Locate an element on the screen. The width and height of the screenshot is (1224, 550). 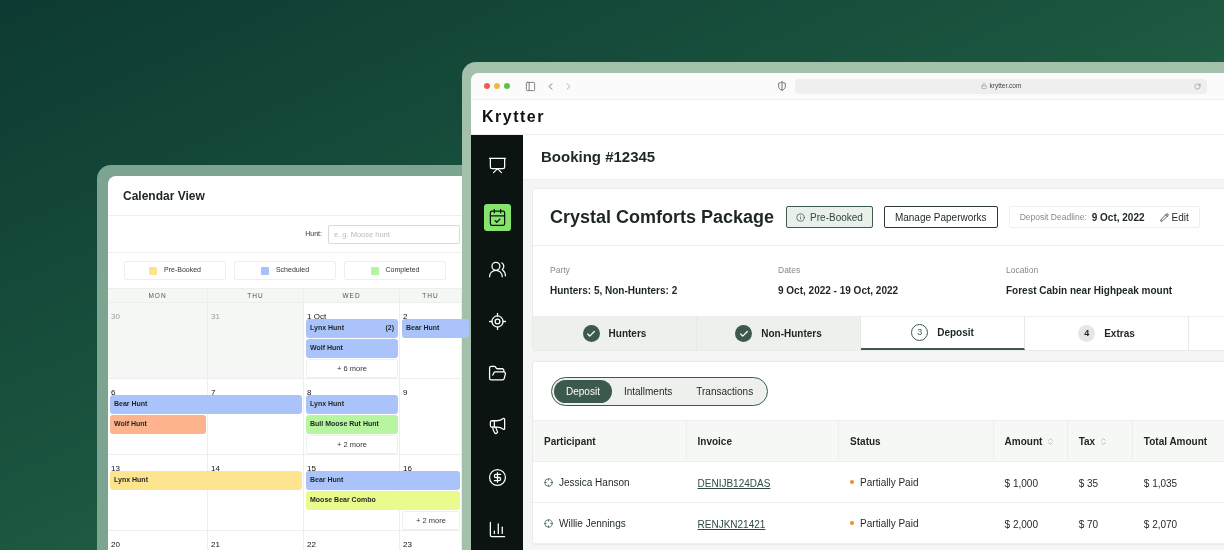
folder-icon is located at coordinates (497, 373).